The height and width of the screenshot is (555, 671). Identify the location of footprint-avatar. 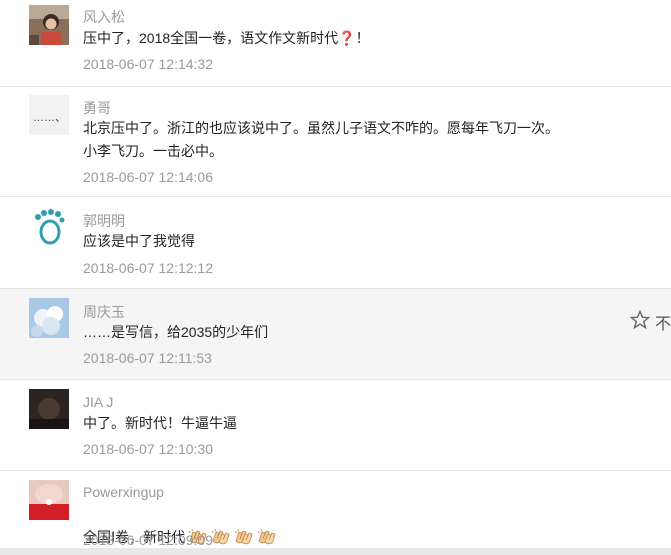
(49, 227).